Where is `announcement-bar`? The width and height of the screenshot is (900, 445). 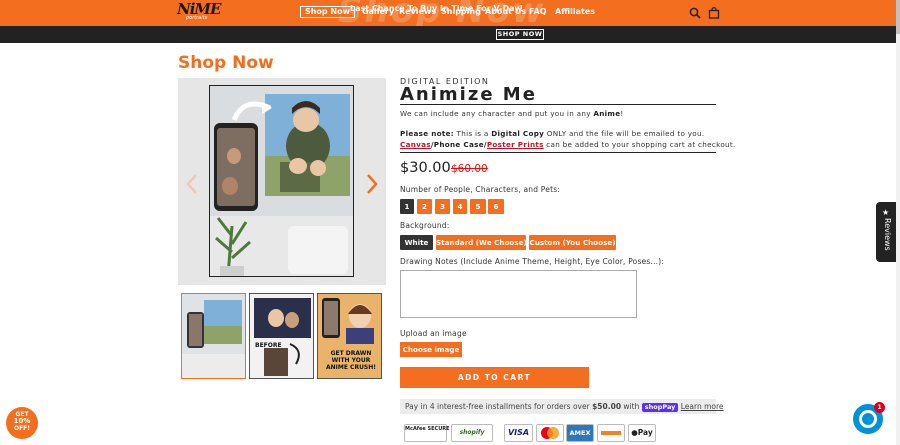
announcement-bar is located at coordinates (448, 34).